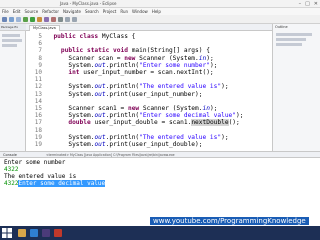 The width and height of the screenshot is (320, 240). I want to click on menu-item-file: File, so click(5, 11).